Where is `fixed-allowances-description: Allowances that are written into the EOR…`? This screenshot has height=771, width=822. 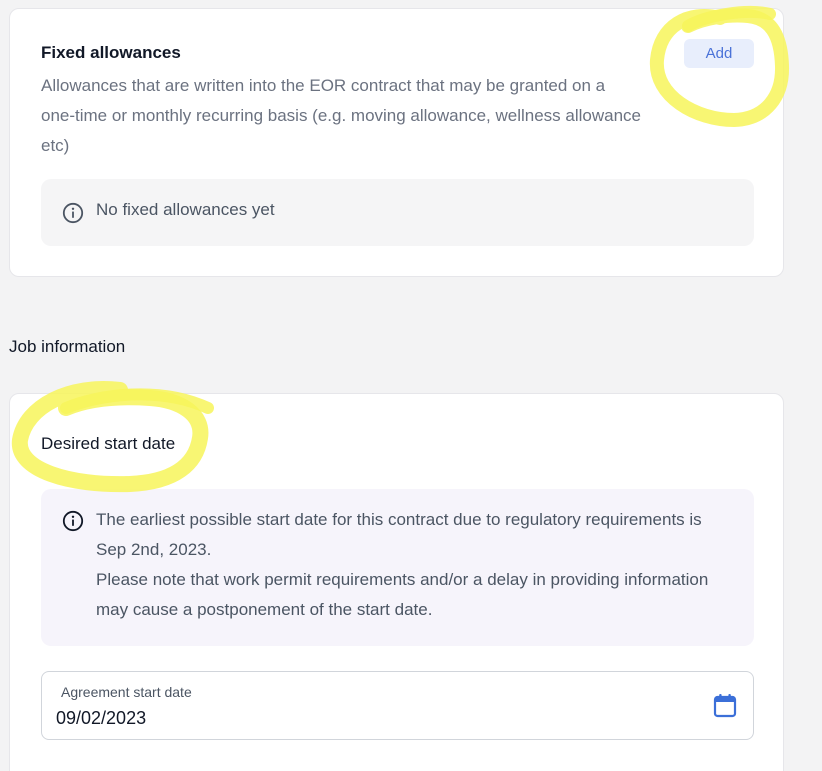 fixed-allowances-description: Allowances that are written into the EOR… is located at coordinates (341, 115).